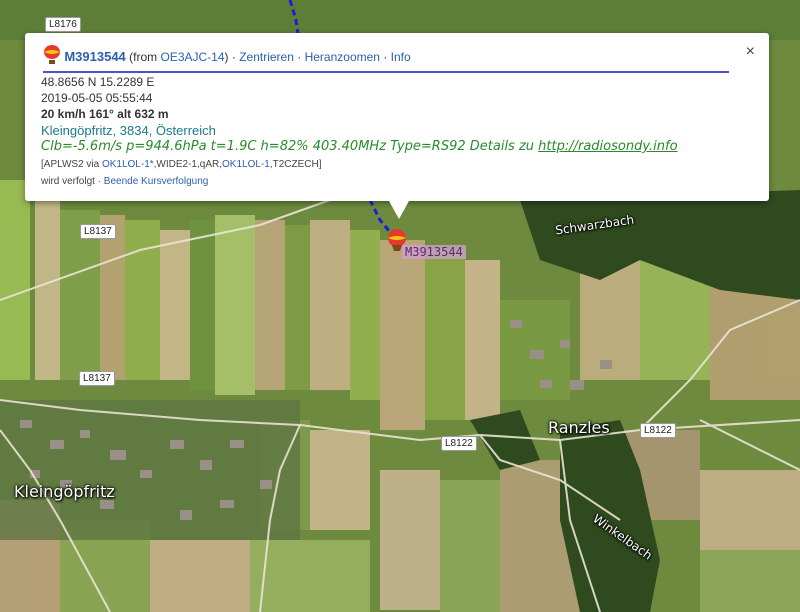 The height and width of the screenshot is (612, 800). I want to click on path-prefix: [APLWS2 via, so click(71, 164).